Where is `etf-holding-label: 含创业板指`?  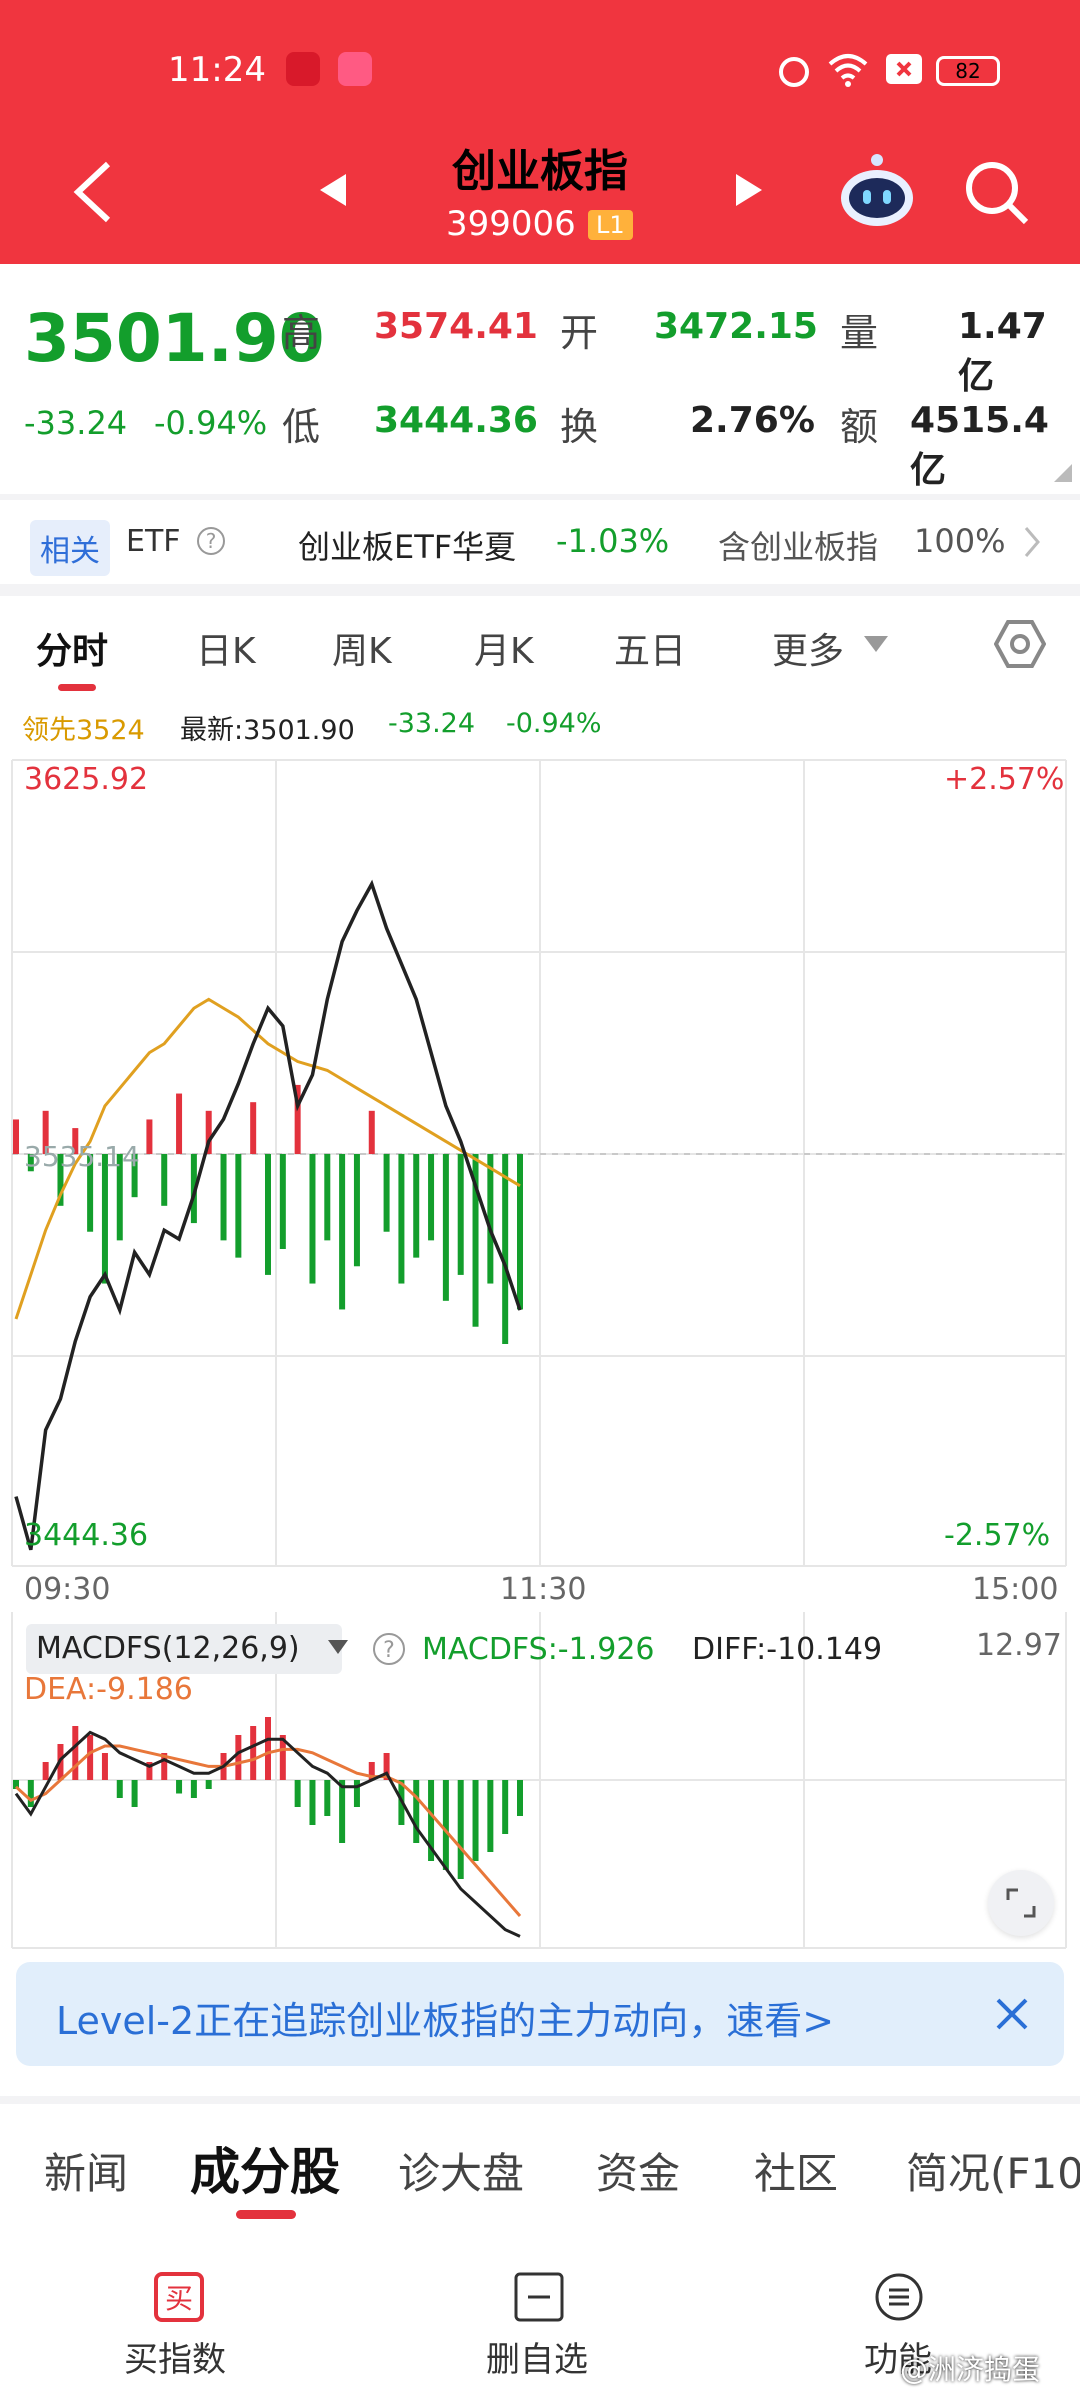 etf-holding-label: 含创业板指 is located at coordinates (798, 547).